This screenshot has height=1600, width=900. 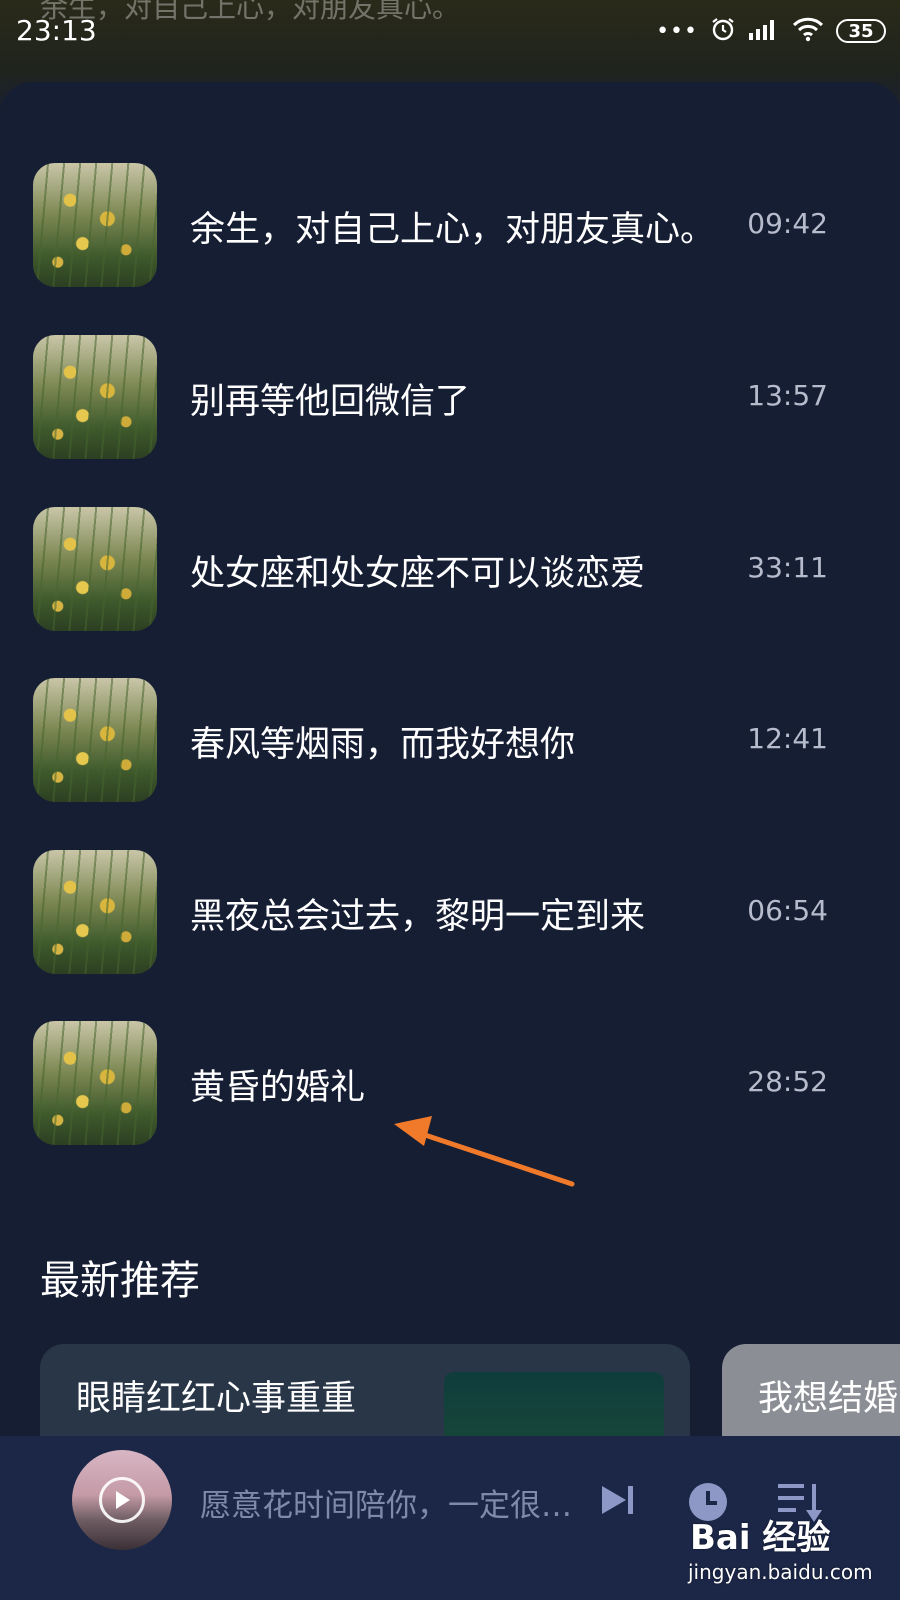 I want to click on track-duration: 09:42, so click(x=787, y=223).